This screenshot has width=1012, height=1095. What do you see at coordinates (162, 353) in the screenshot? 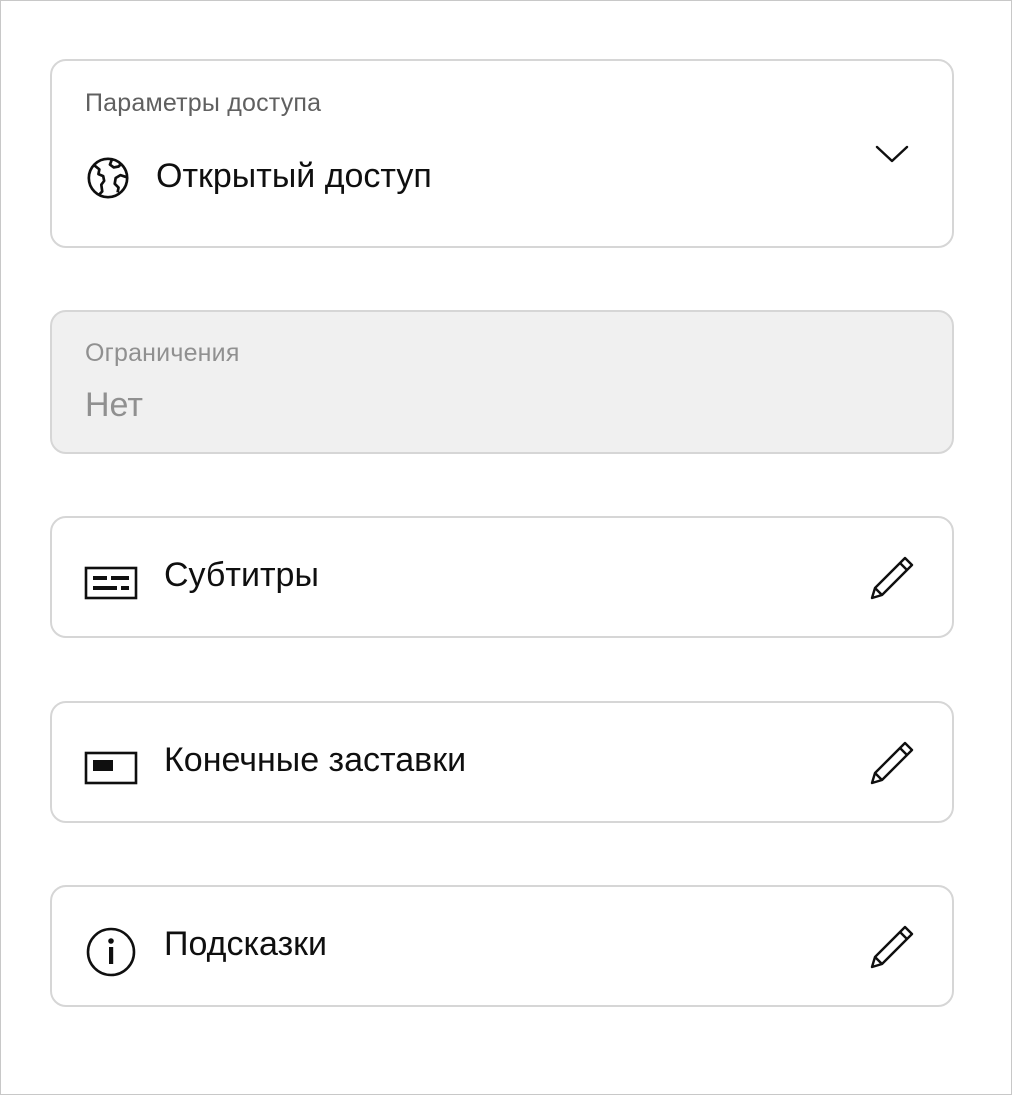
I see `restrictions-label: Ограничения` at bounding box center [162, 353].